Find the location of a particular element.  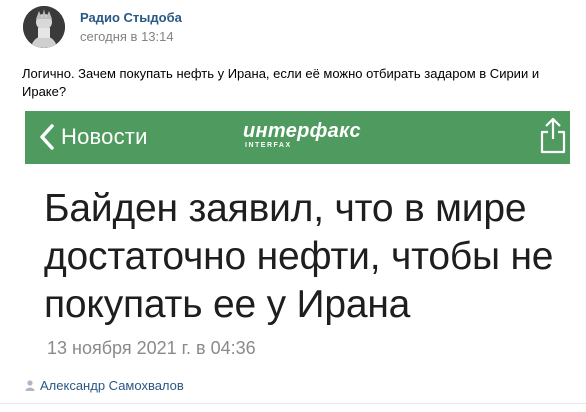

post-author-link: Радио Стыдоба is located at coordinates (131, 17).